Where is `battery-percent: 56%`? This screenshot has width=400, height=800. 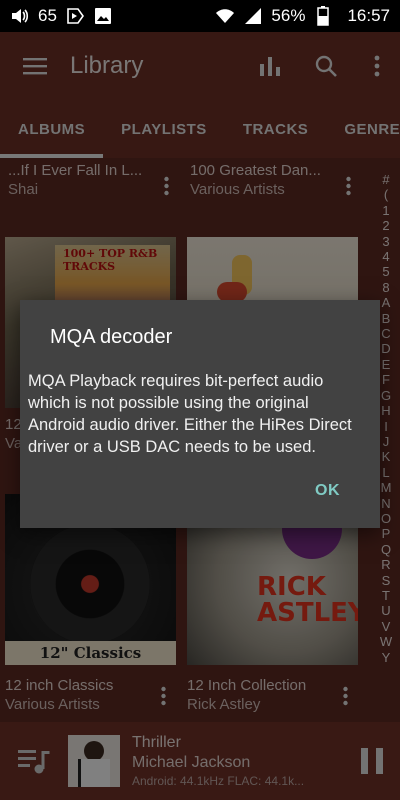 battery-percent: 56% is located at coordinates (288, 15).